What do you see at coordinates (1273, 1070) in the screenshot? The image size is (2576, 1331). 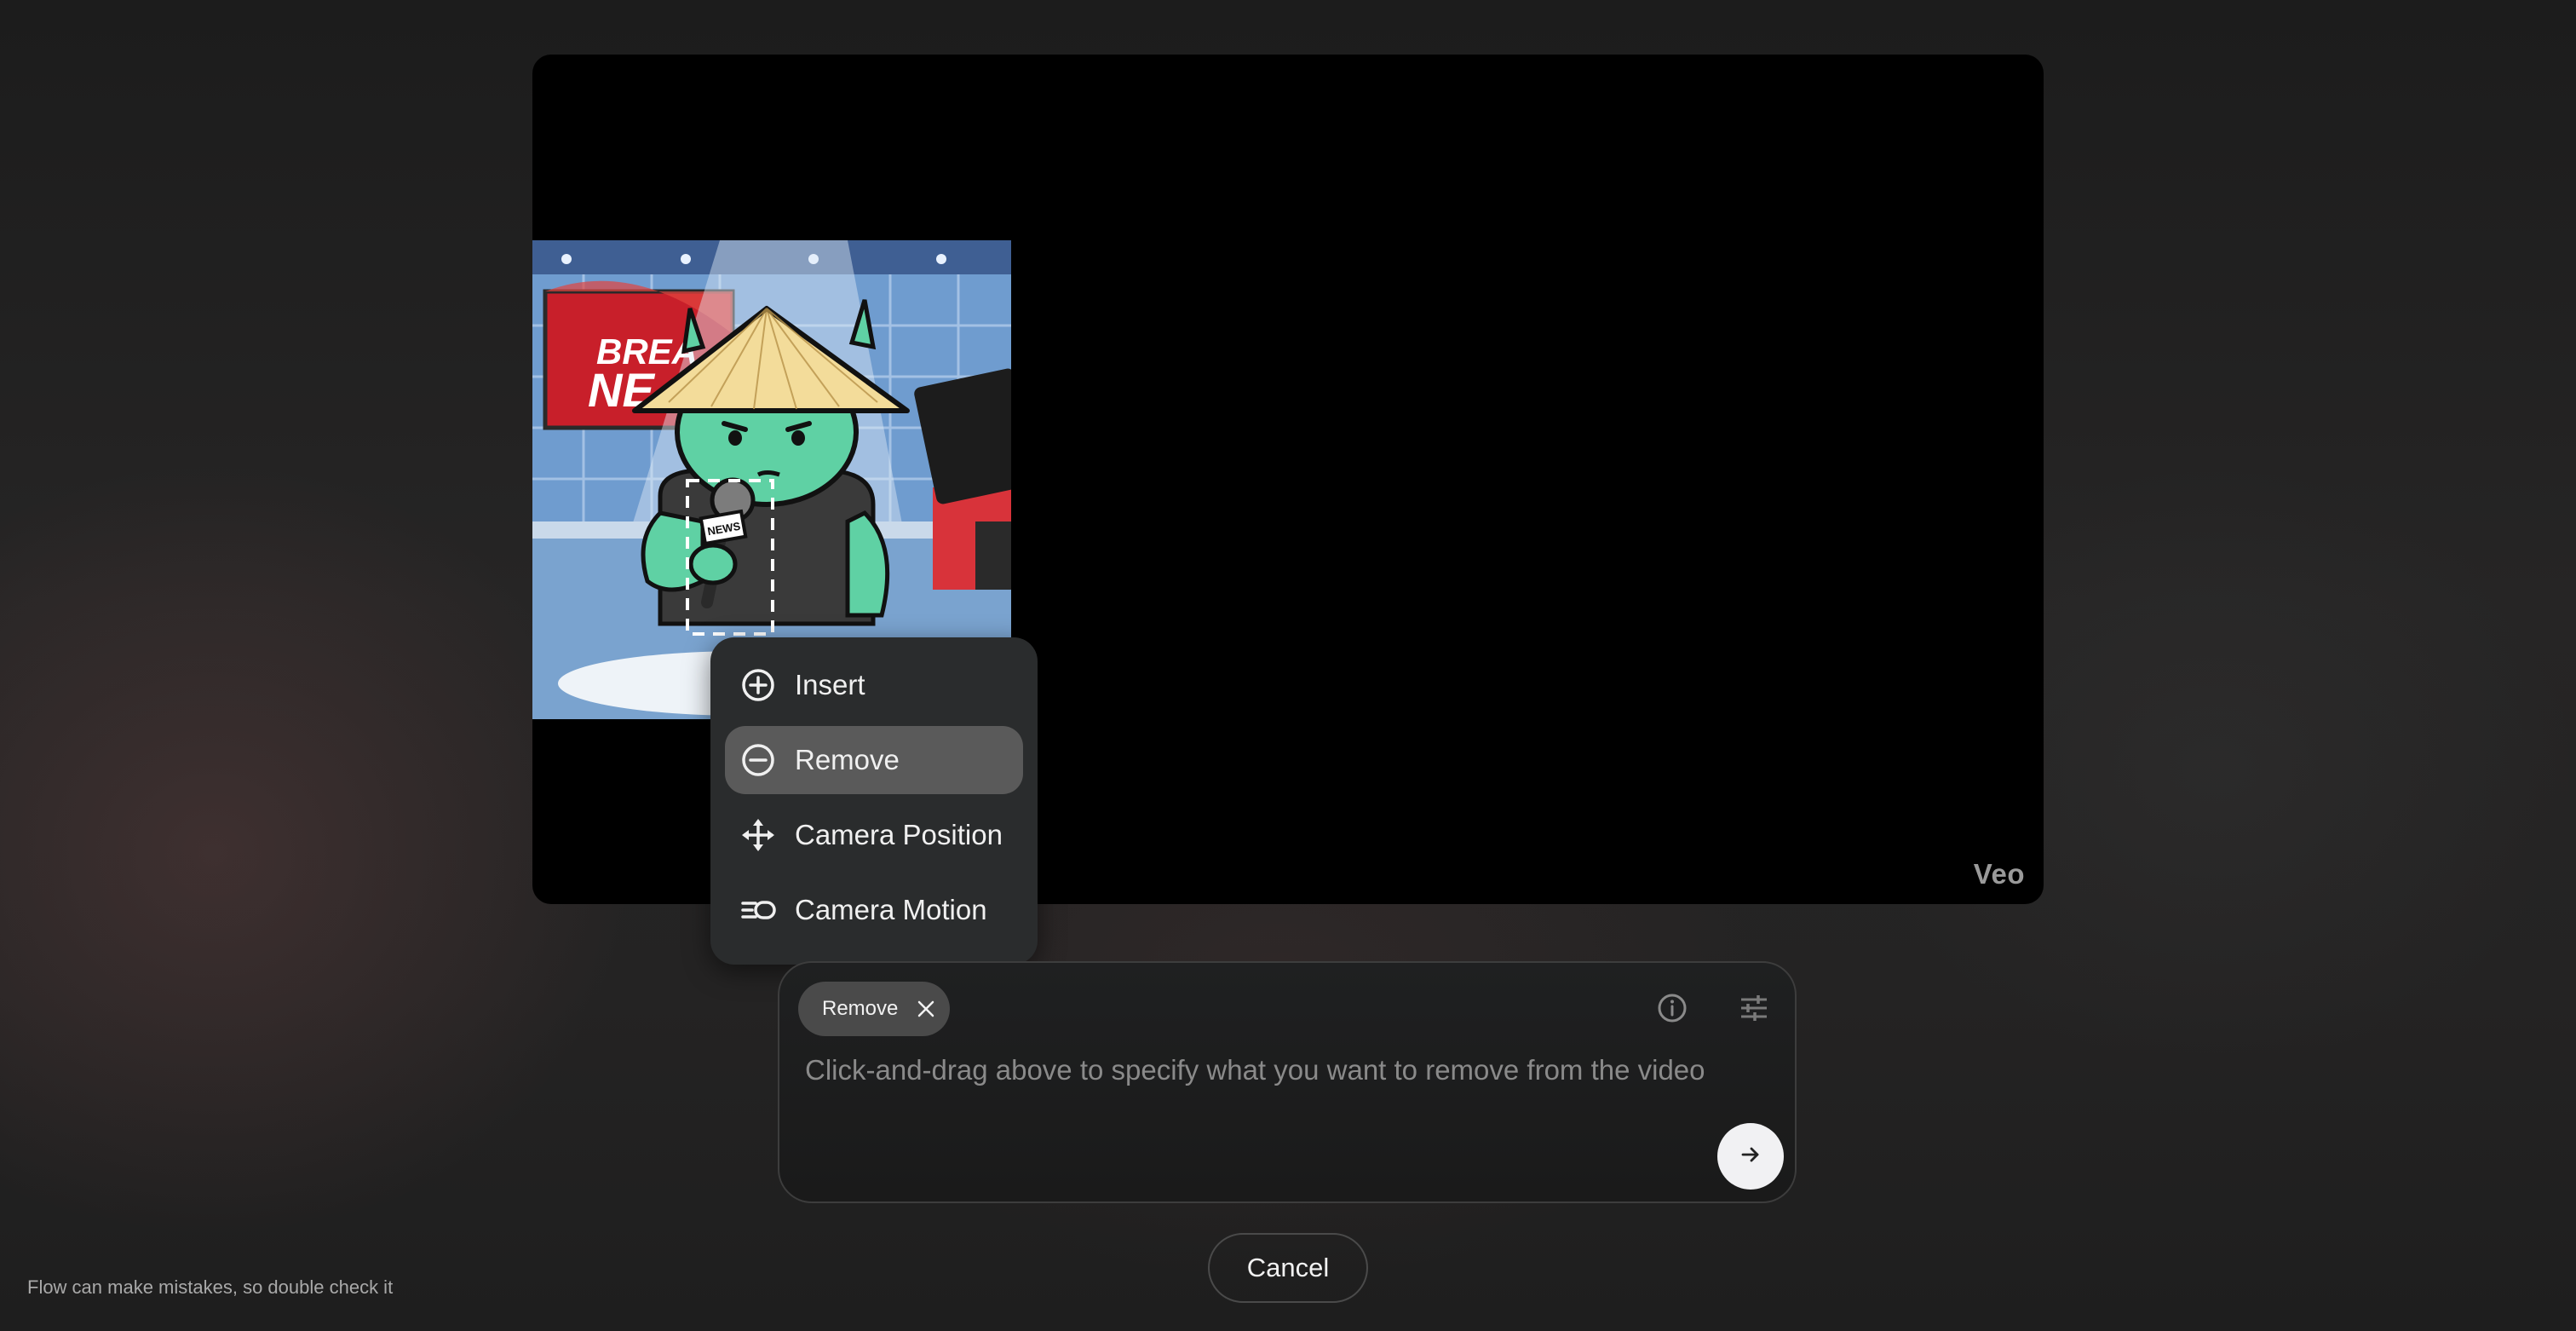 I see `prompt-input` at bounding box center [1273, 1070].